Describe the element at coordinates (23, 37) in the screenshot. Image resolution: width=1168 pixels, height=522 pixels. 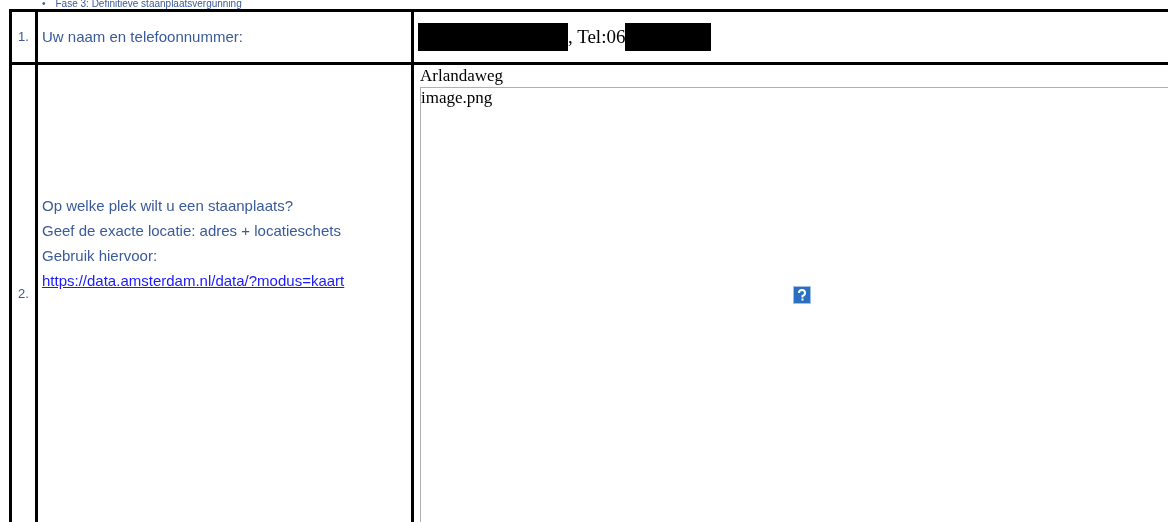
I see `row-number: 1.` at that location.